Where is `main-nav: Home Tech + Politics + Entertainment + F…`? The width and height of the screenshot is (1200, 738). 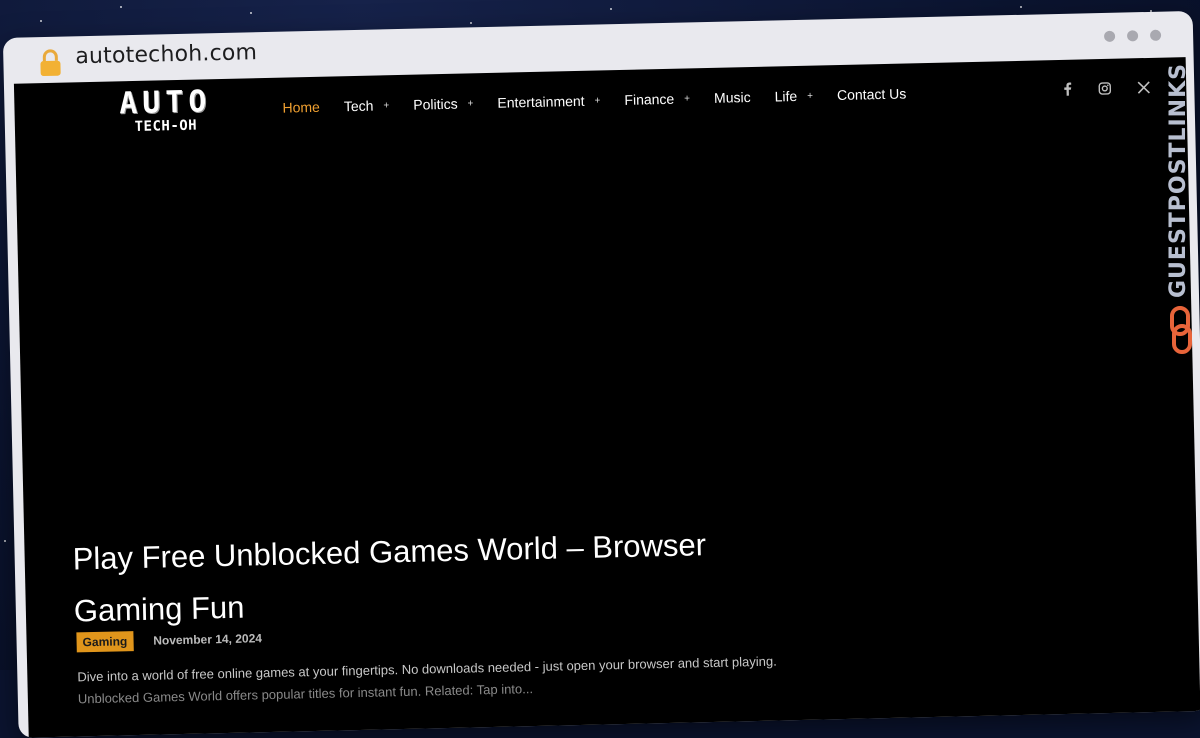 main-nav: Home Tech + Politics + Entertainment + F… is located at coordinates (606, 100).